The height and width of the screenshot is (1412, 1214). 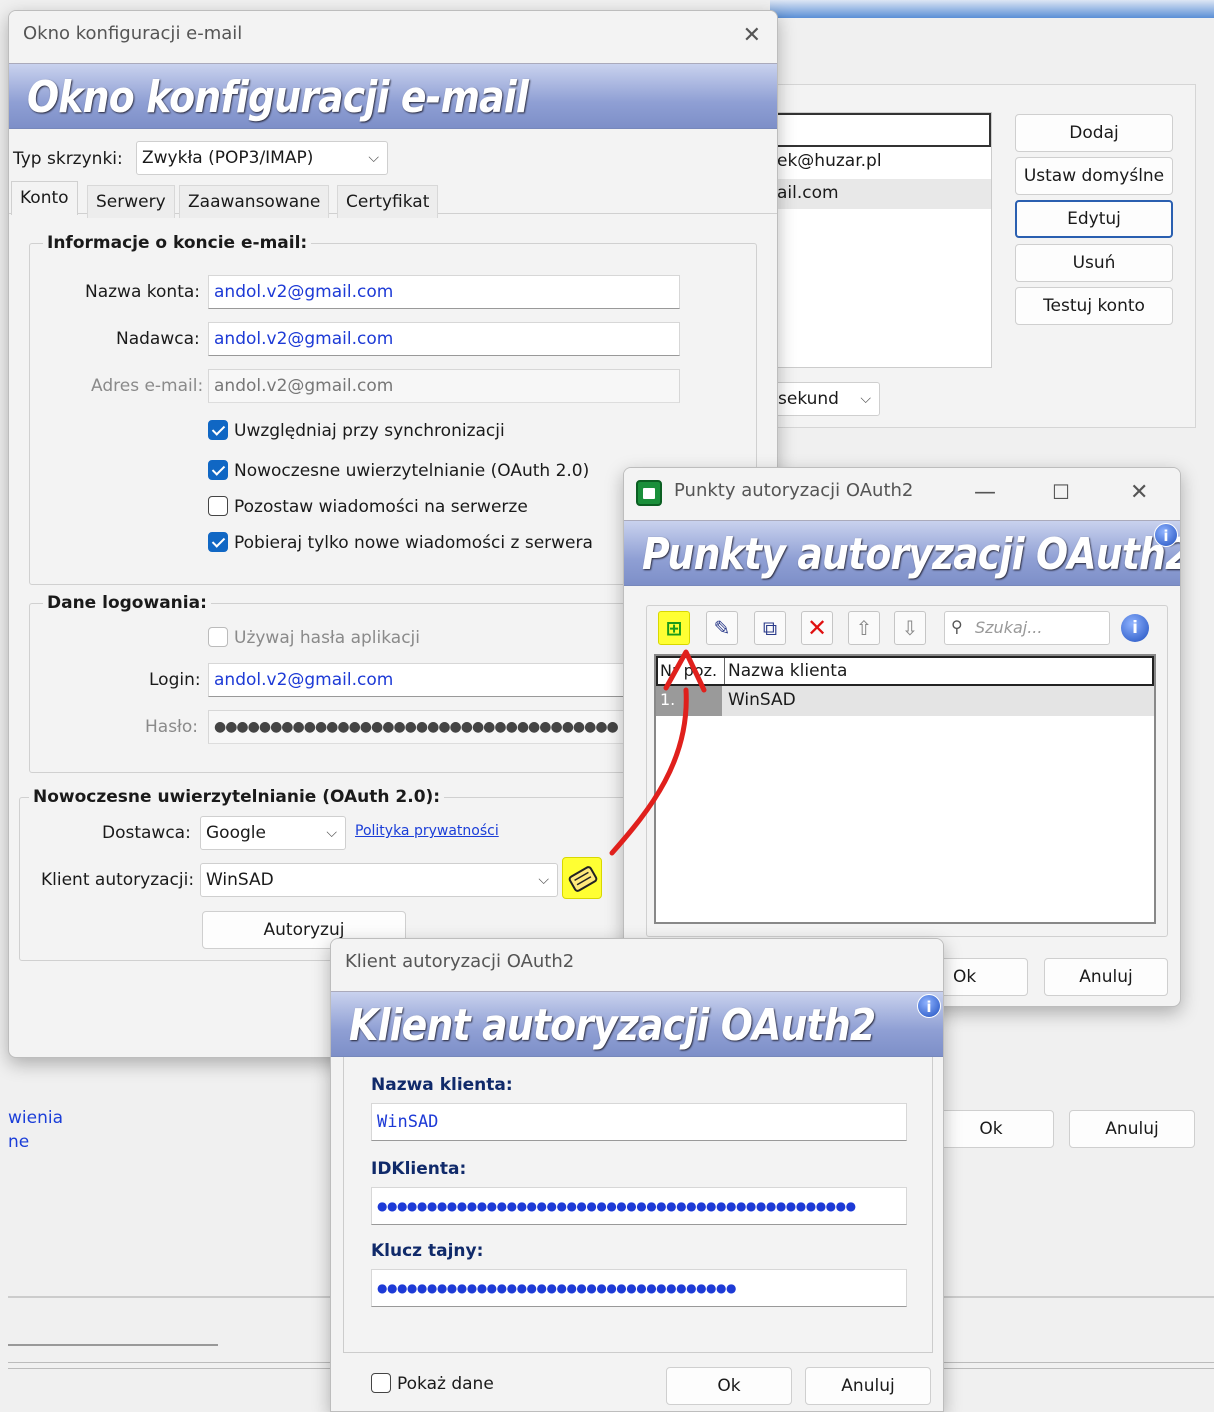 I want to click on client-secret-label: Klucz tajny:, so click(x=427, y=1251).